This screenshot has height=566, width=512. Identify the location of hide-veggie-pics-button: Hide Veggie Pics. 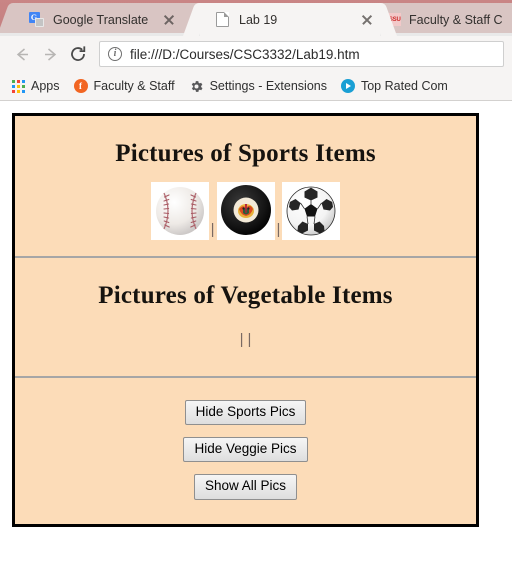
(245, 450).